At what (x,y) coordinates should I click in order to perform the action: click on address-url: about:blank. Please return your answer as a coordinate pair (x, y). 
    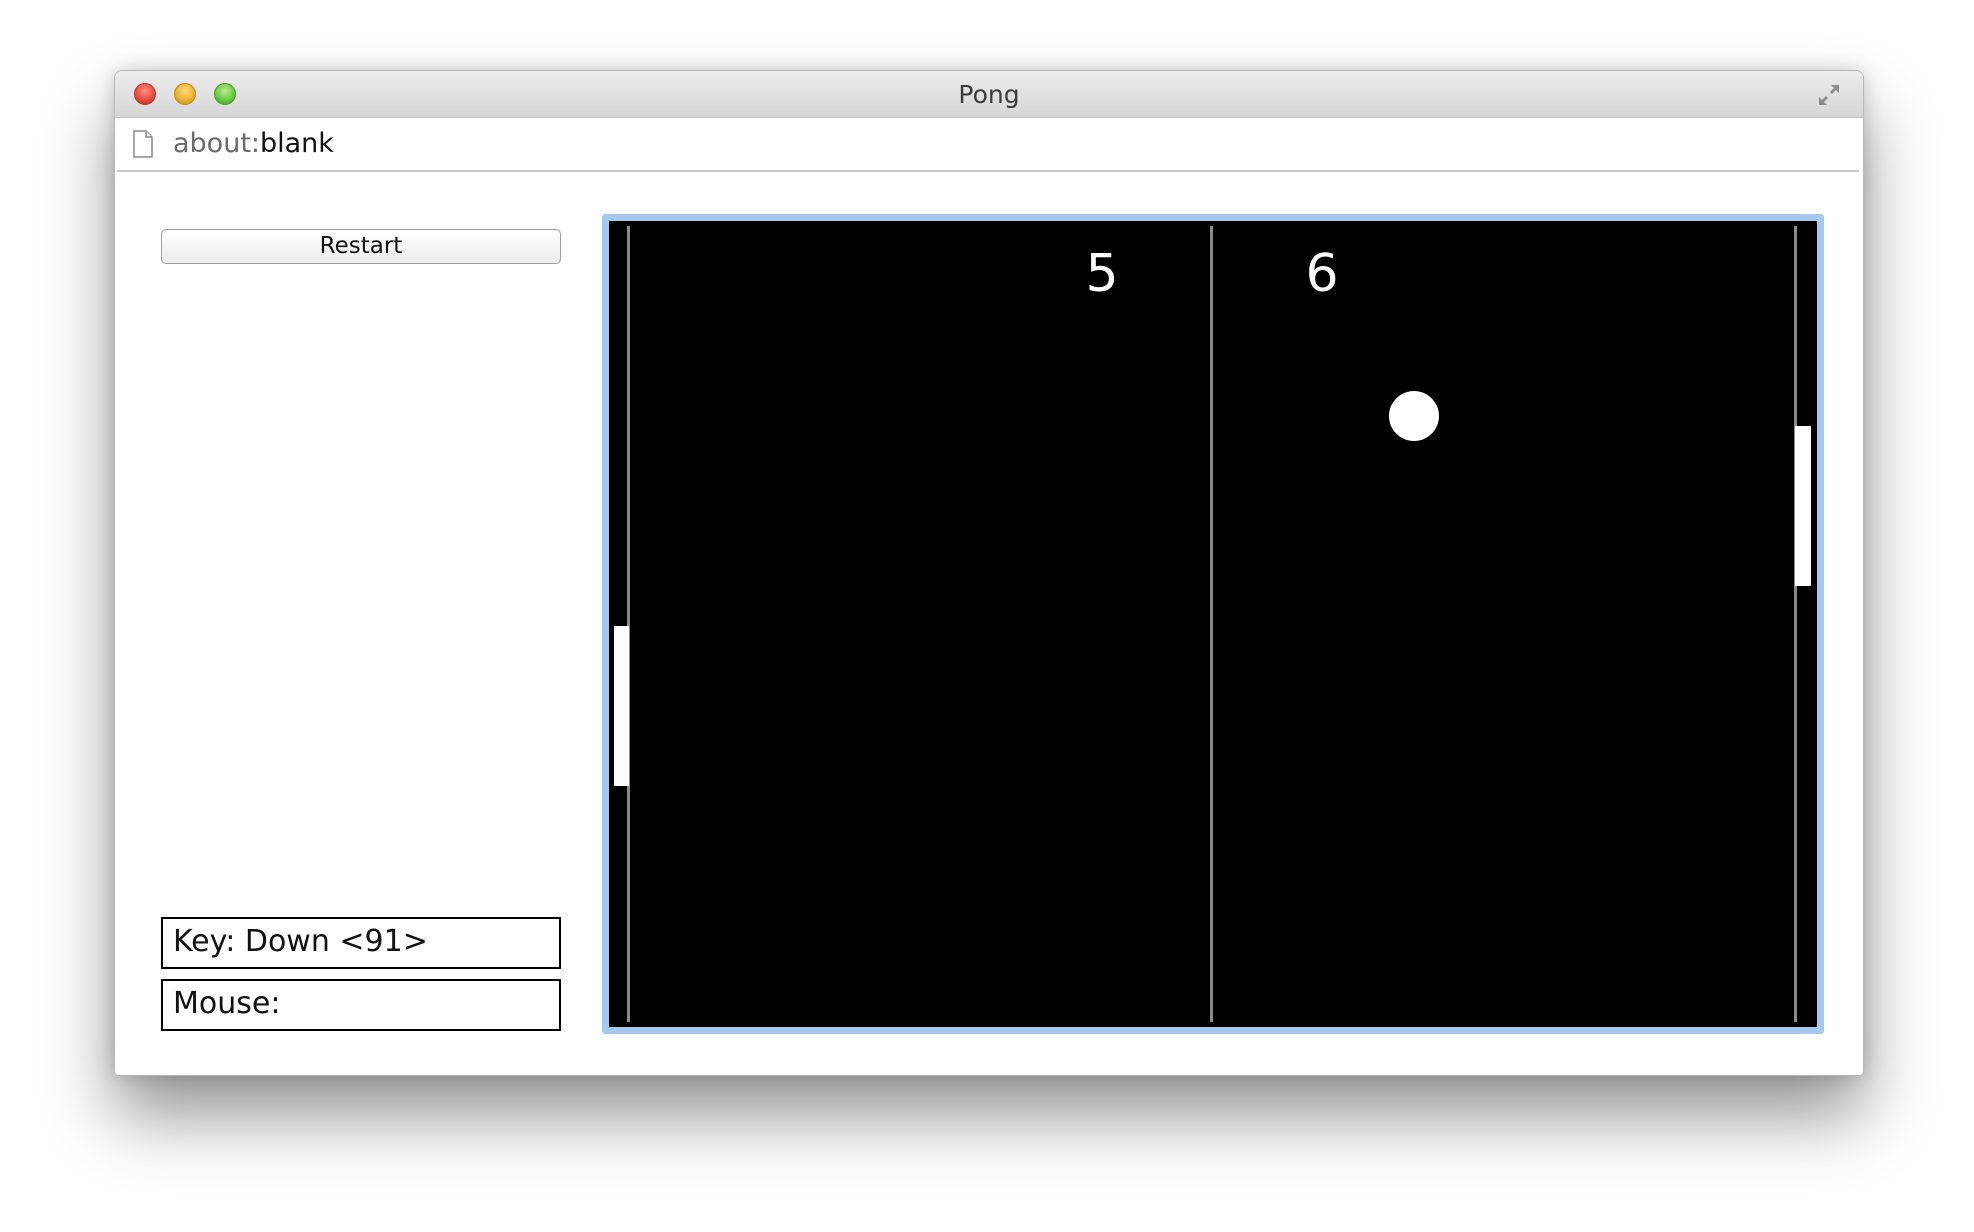
    Looking at the image, I should click on (253, 143).